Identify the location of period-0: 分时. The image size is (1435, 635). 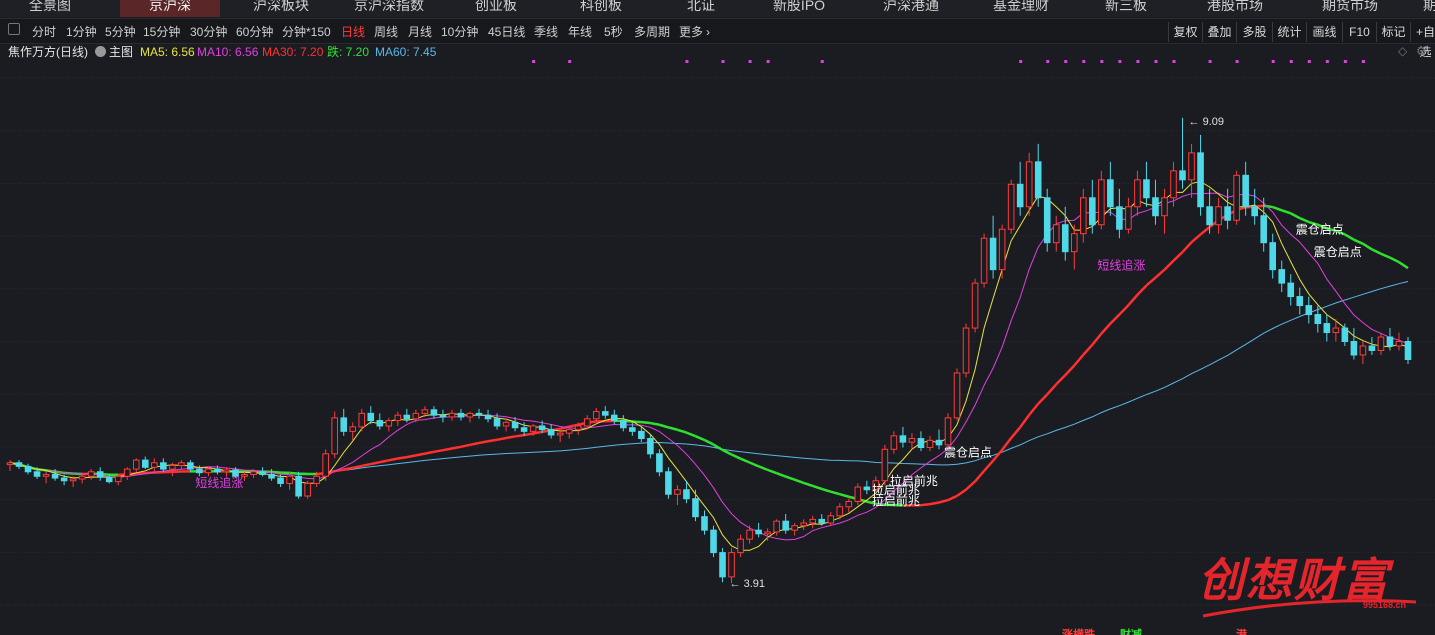
(44, 32).